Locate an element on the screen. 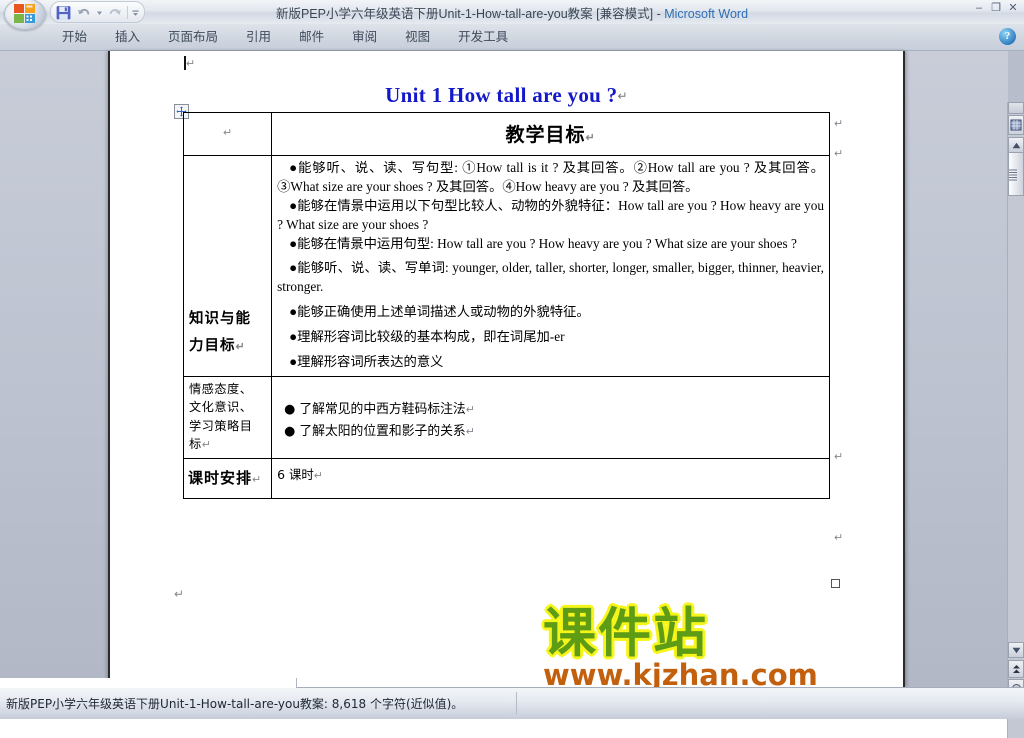  knowledge-para-5: ●能够正确使用上述单词描述人或动物的外貌特征。 is located at coordinates (439, 312).